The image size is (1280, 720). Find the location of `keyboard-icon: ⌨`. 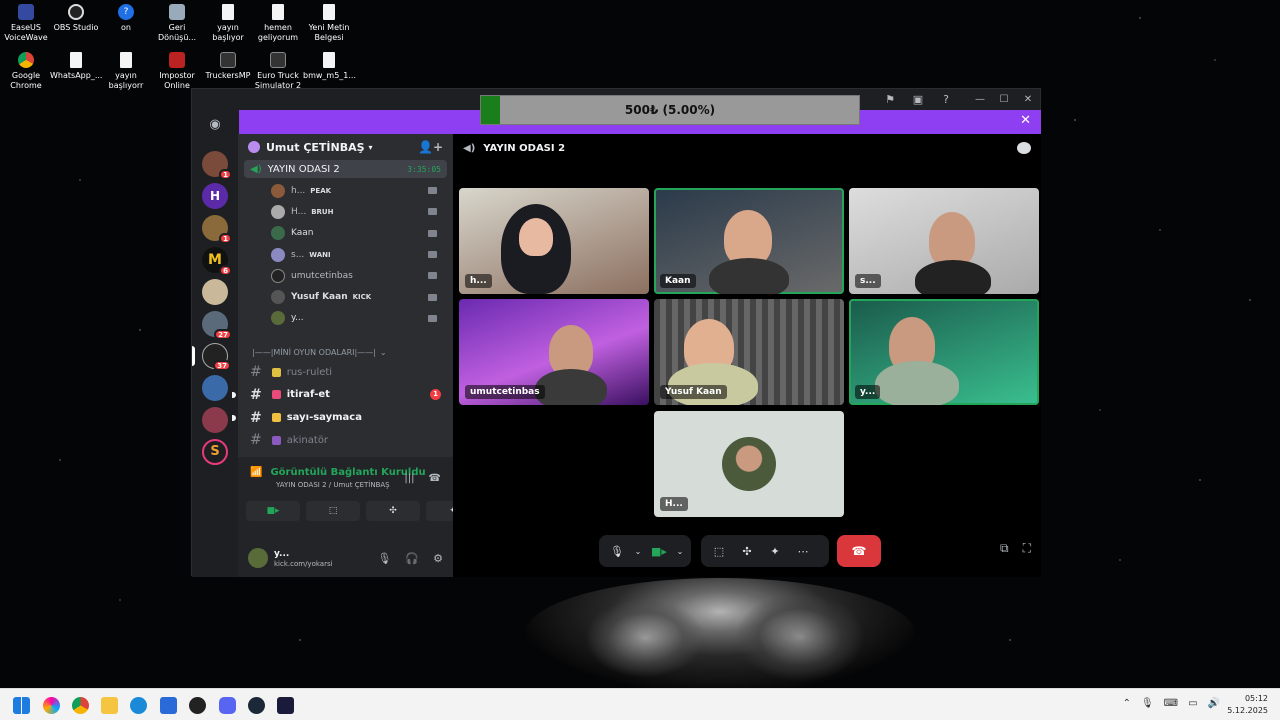

keyboard-icon: ⌨ is located at coordinates (1171, 703).